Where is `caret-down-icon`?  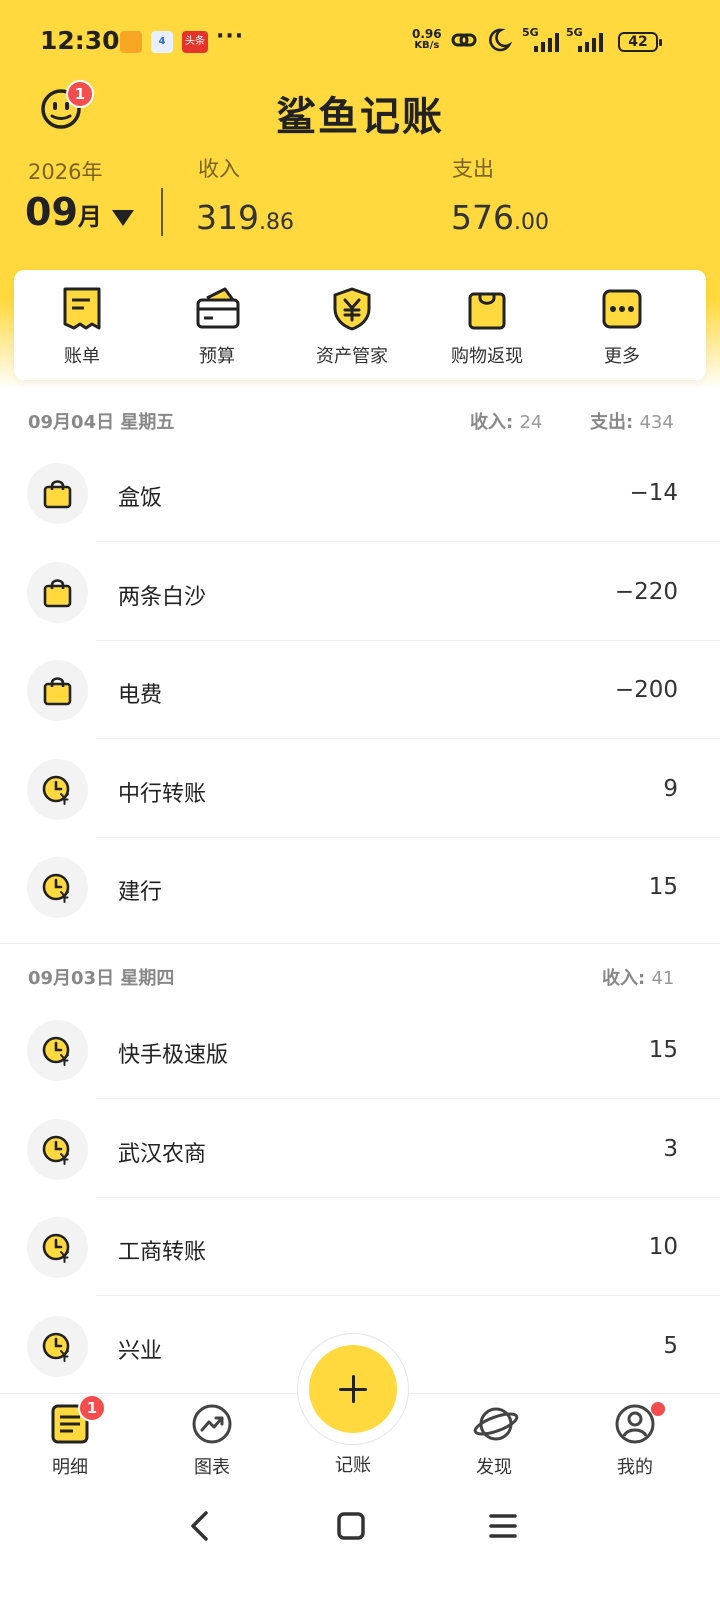 caret-down-icon is located at coordinates (123, 218).